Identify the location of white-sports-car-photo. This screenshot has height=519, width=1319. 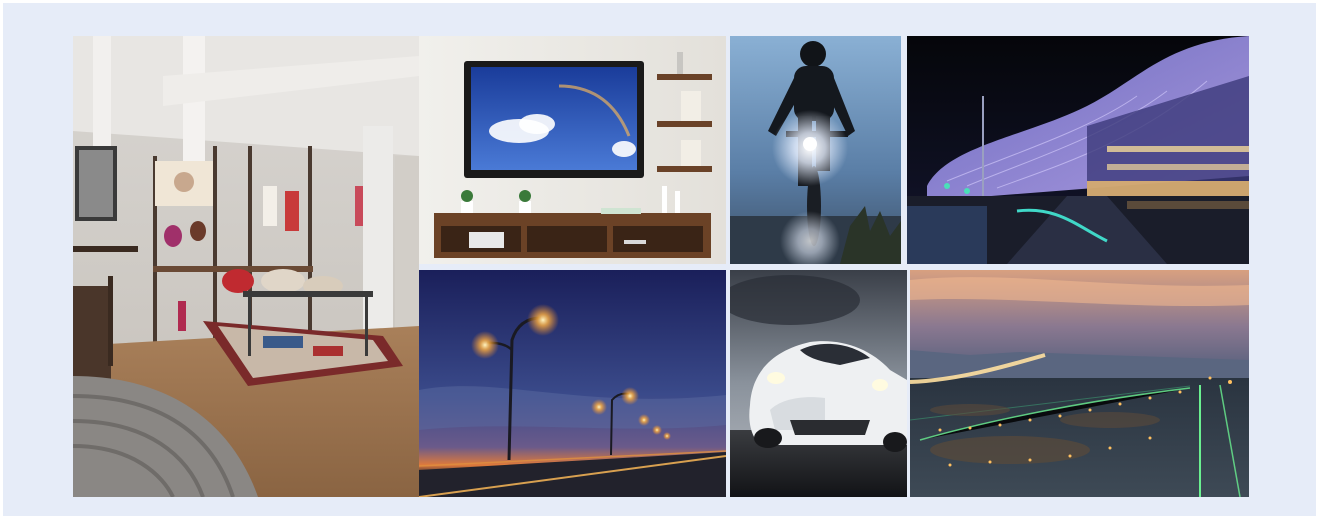
(818, 383).